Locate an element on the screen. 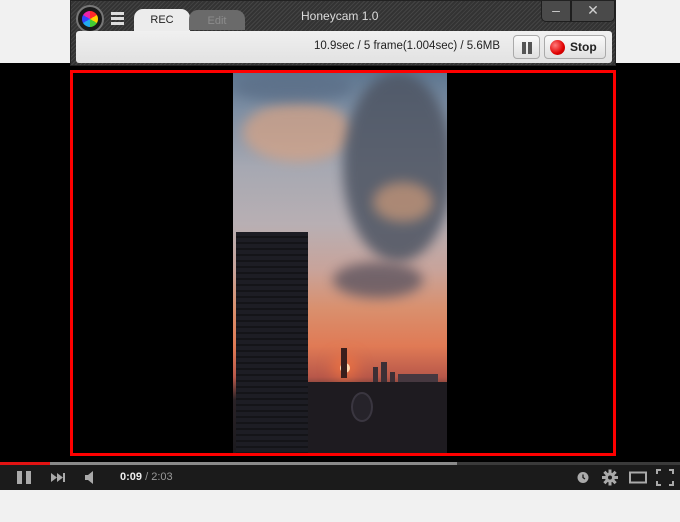 The width and height of the screenshot is (680, 522). honeycam-logo-icon is located at coordinates (90, 19).